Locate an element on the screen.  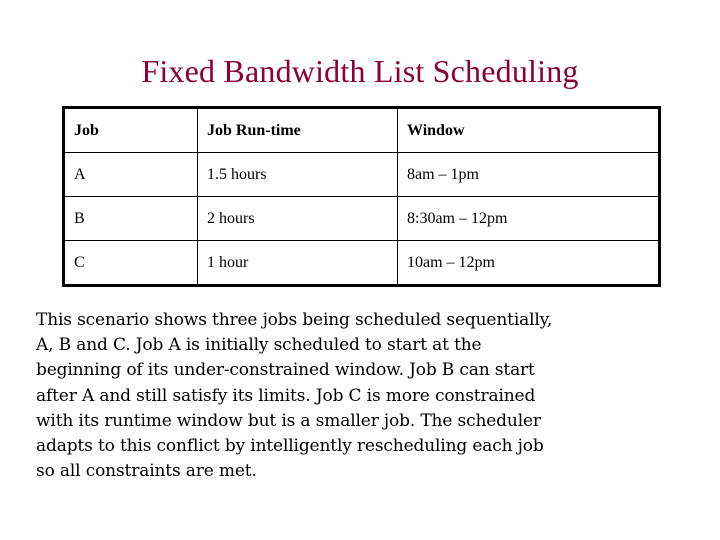
table-header-row: Job Job Run-time Window is located at coordinates (361, 130).